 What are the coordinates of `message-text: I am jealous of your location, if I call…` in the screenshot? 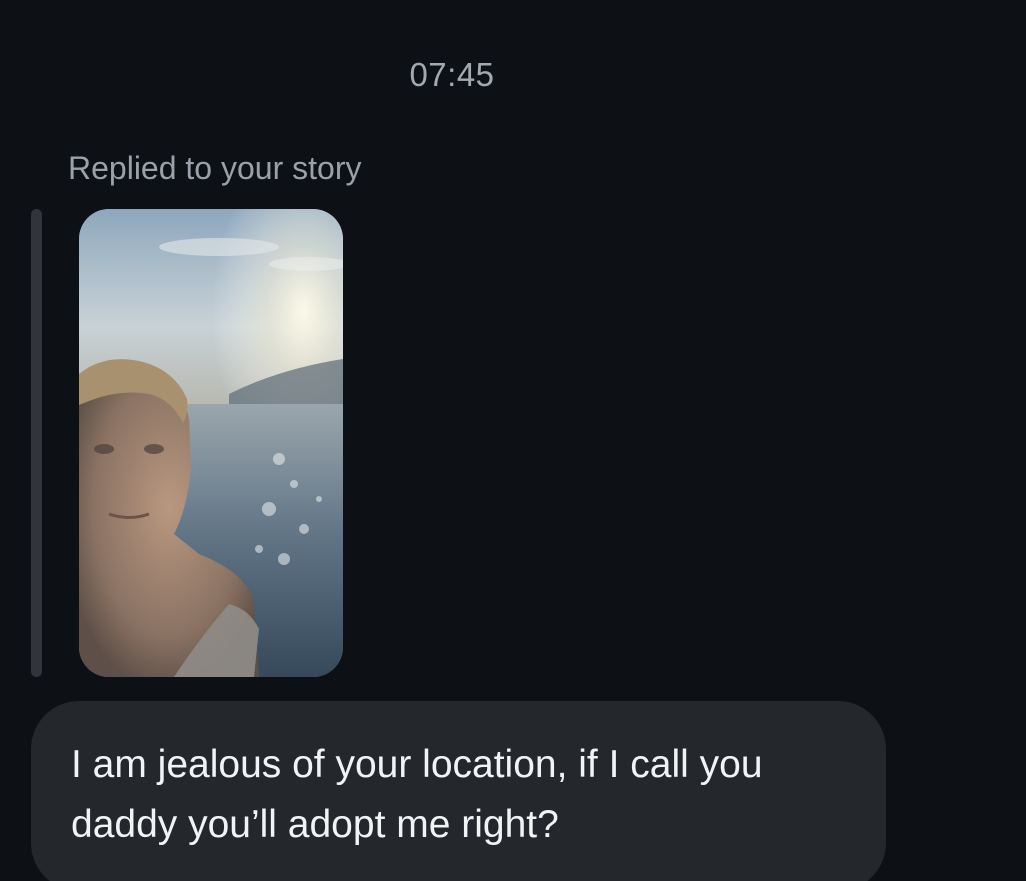 It's located at (417, 794).